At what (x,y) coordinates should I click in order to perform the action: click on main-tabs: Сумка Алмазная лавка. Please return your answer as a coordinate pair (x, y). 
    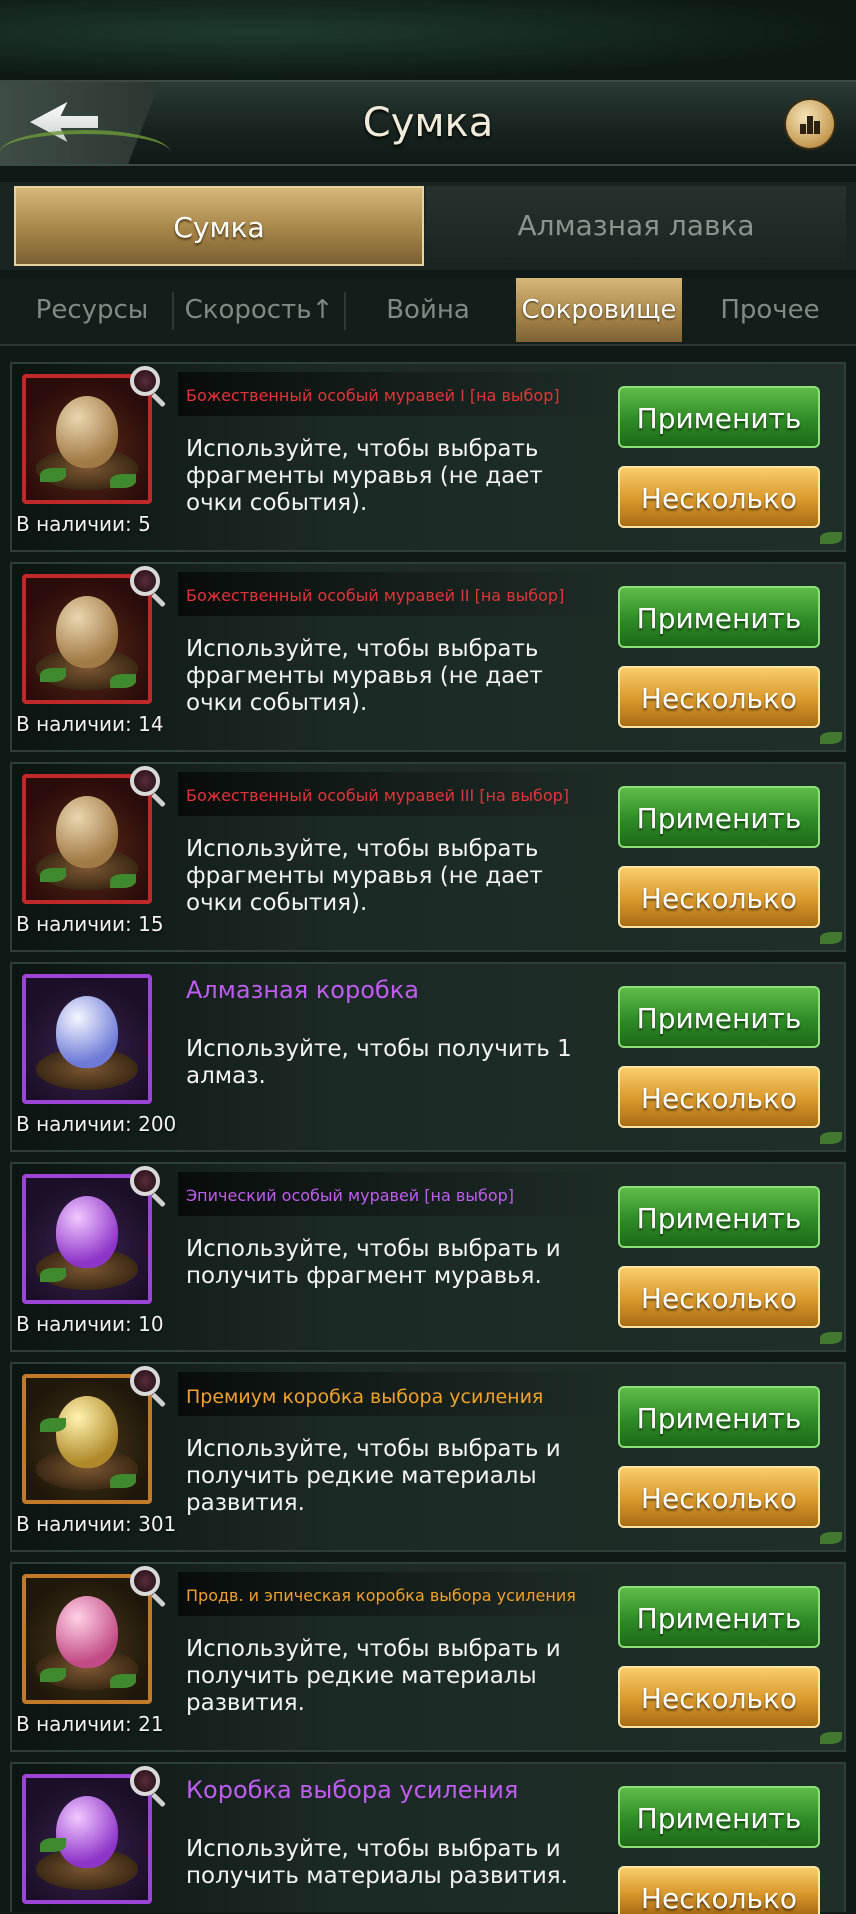
    Looking at the image, I should click on (428, 226).